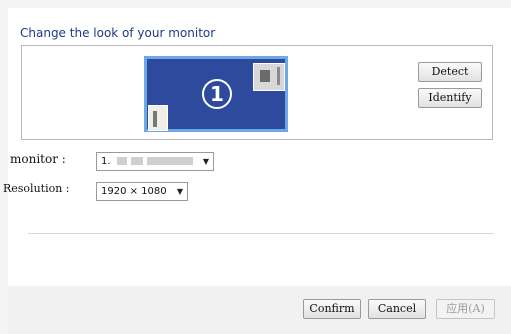 The image size is (511, 334). I want to click on resolution-select: 1920 × 1080 ▼, so click(142, 191).